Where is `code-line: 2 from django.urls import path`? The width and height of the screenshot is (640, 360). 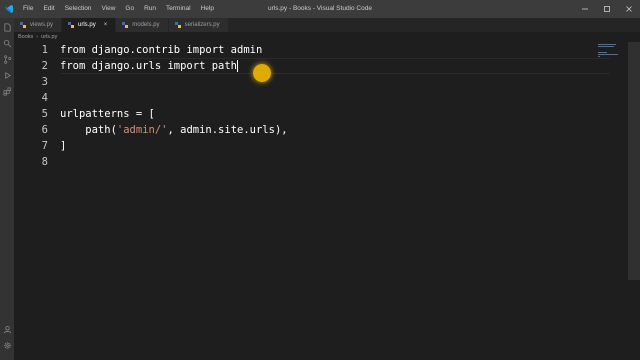
code-line: 2 from django.urls import path is located at coordinates (126, 66).